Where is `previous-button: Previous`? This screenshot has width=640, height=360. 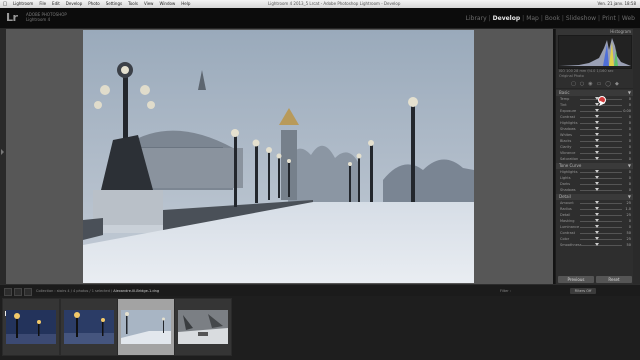
previous-button: Previous is located at coordinates (576, 279).